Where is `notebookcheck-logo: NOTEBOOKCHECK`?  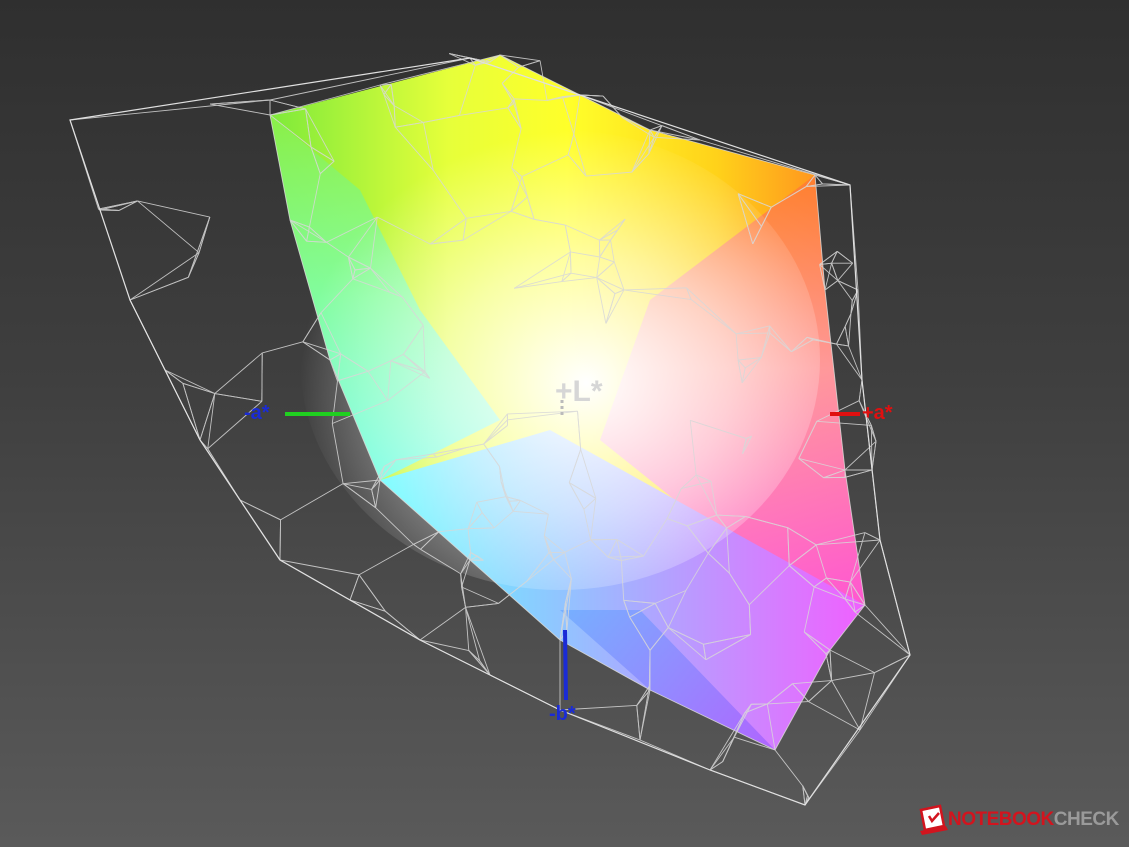 notebookcheck-logo: NOTEBOOKCHECK is located at coordinates (1020, 821).